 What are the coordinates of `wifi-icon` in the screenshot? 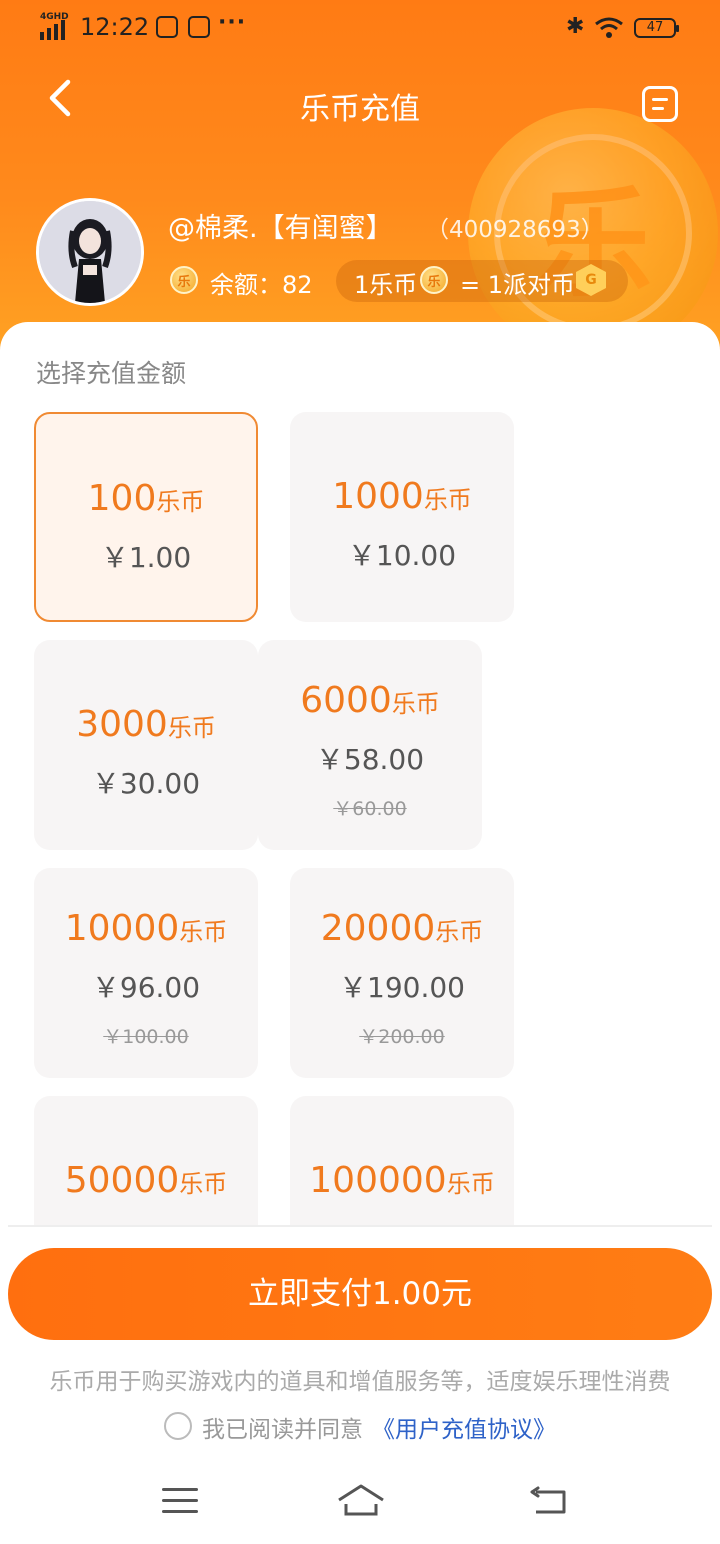 It's located at (609, 27).